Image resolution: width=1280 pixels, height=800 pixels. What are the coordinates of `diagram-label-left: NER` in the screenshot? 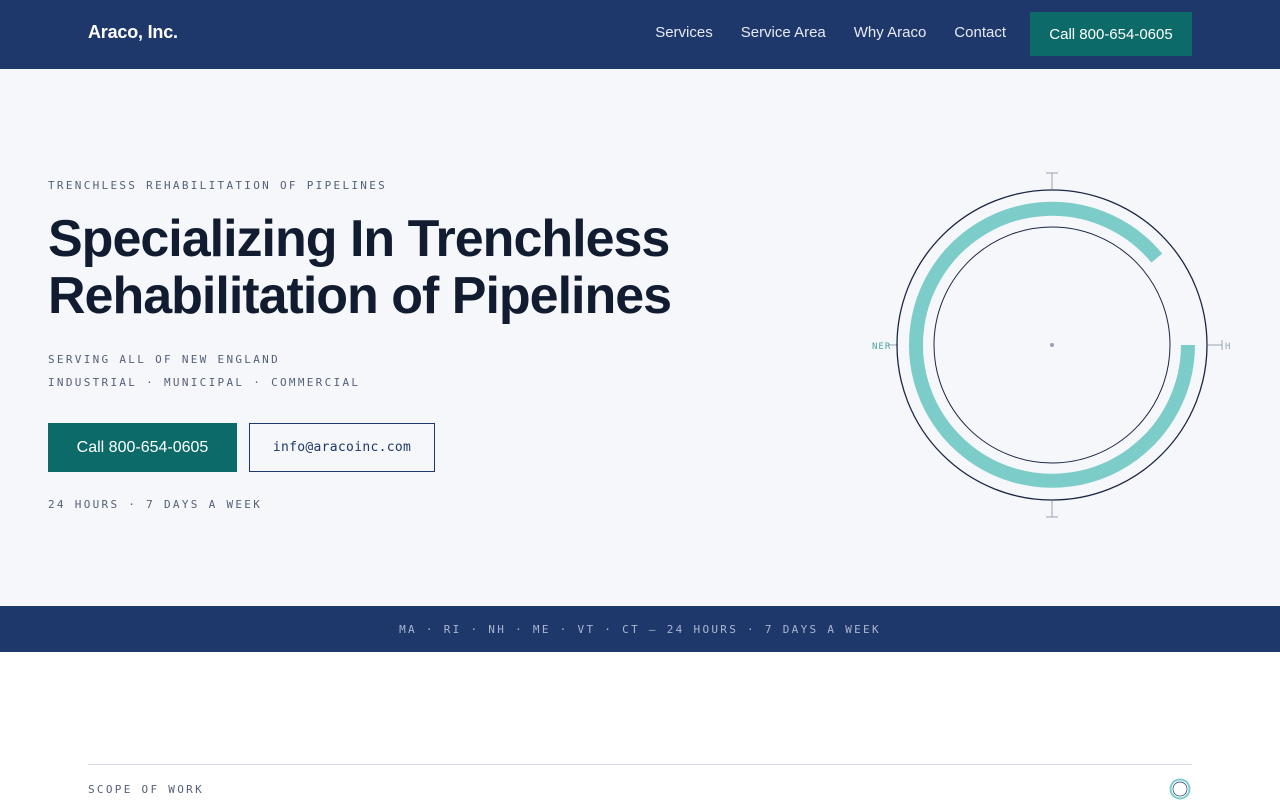 It's located at (881, 347).